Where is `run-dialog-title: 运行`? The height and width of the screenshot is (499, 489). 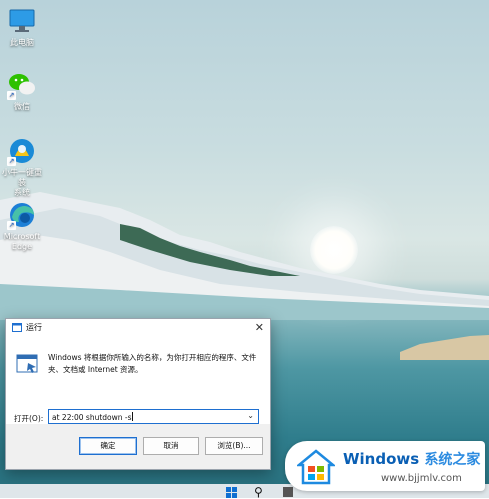
run-dialog-title: 运行 is located at coordinates (34, 327).